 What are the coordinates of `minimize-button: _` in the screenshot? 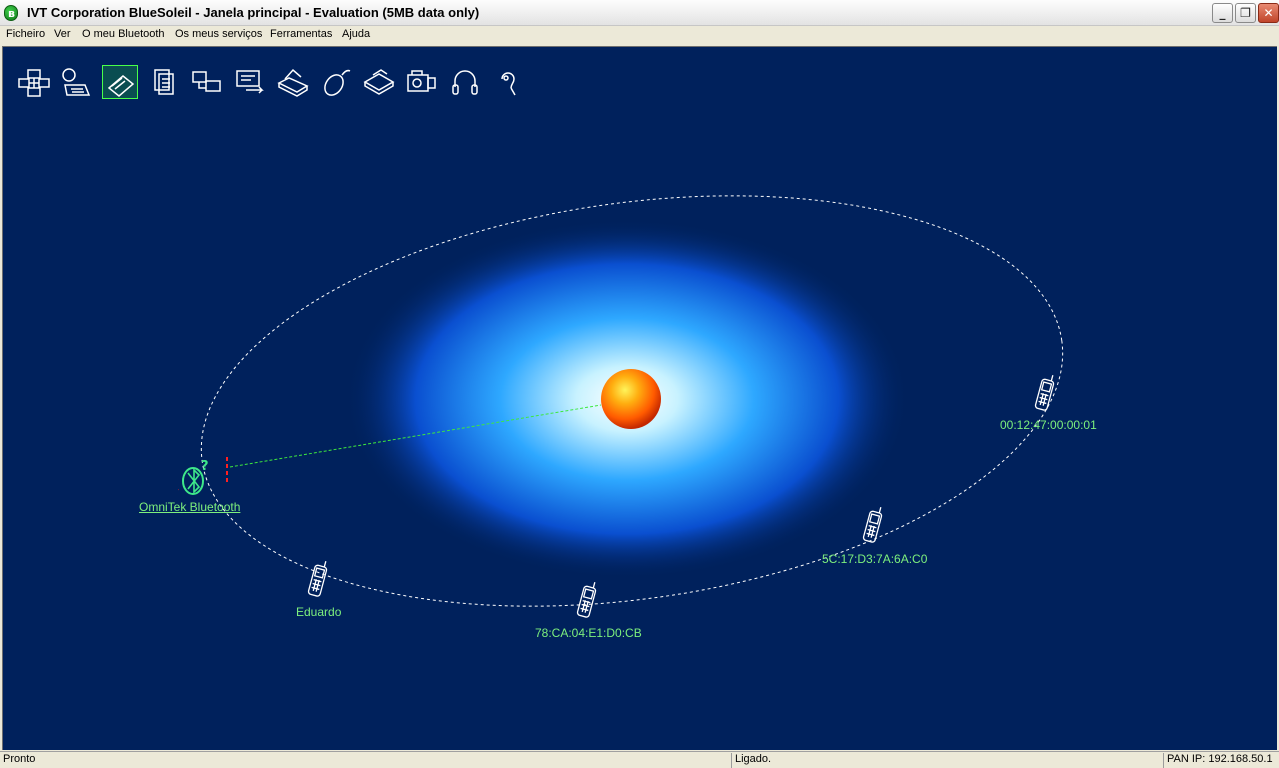 It's located at (1222, 13).